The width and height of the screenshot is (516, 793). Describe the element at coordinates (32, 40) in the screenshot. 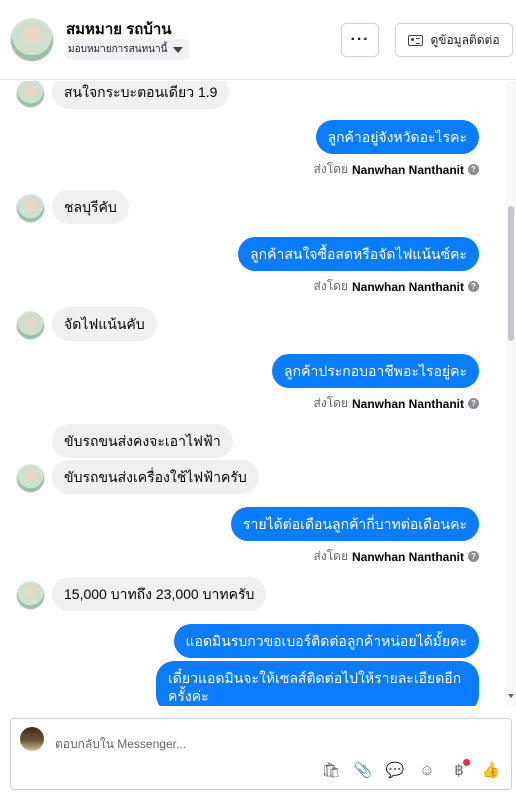

I see `contact-avatar` at that location.